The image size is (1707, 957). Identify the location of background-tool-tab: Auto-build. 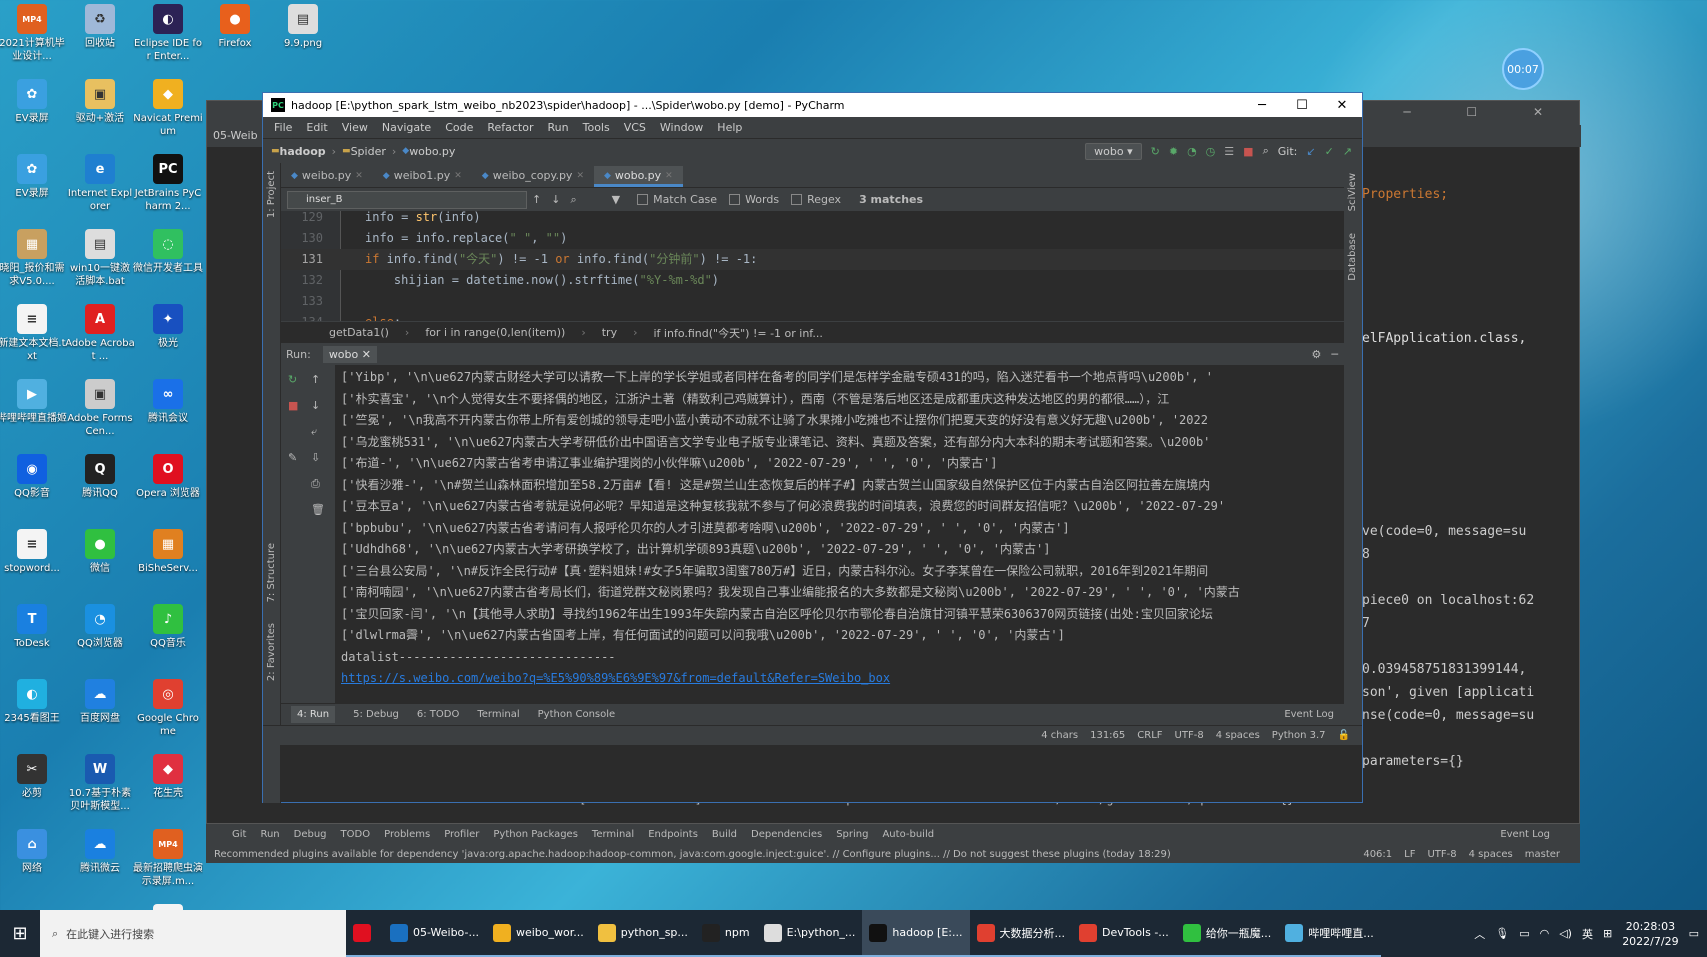
(908, 834).